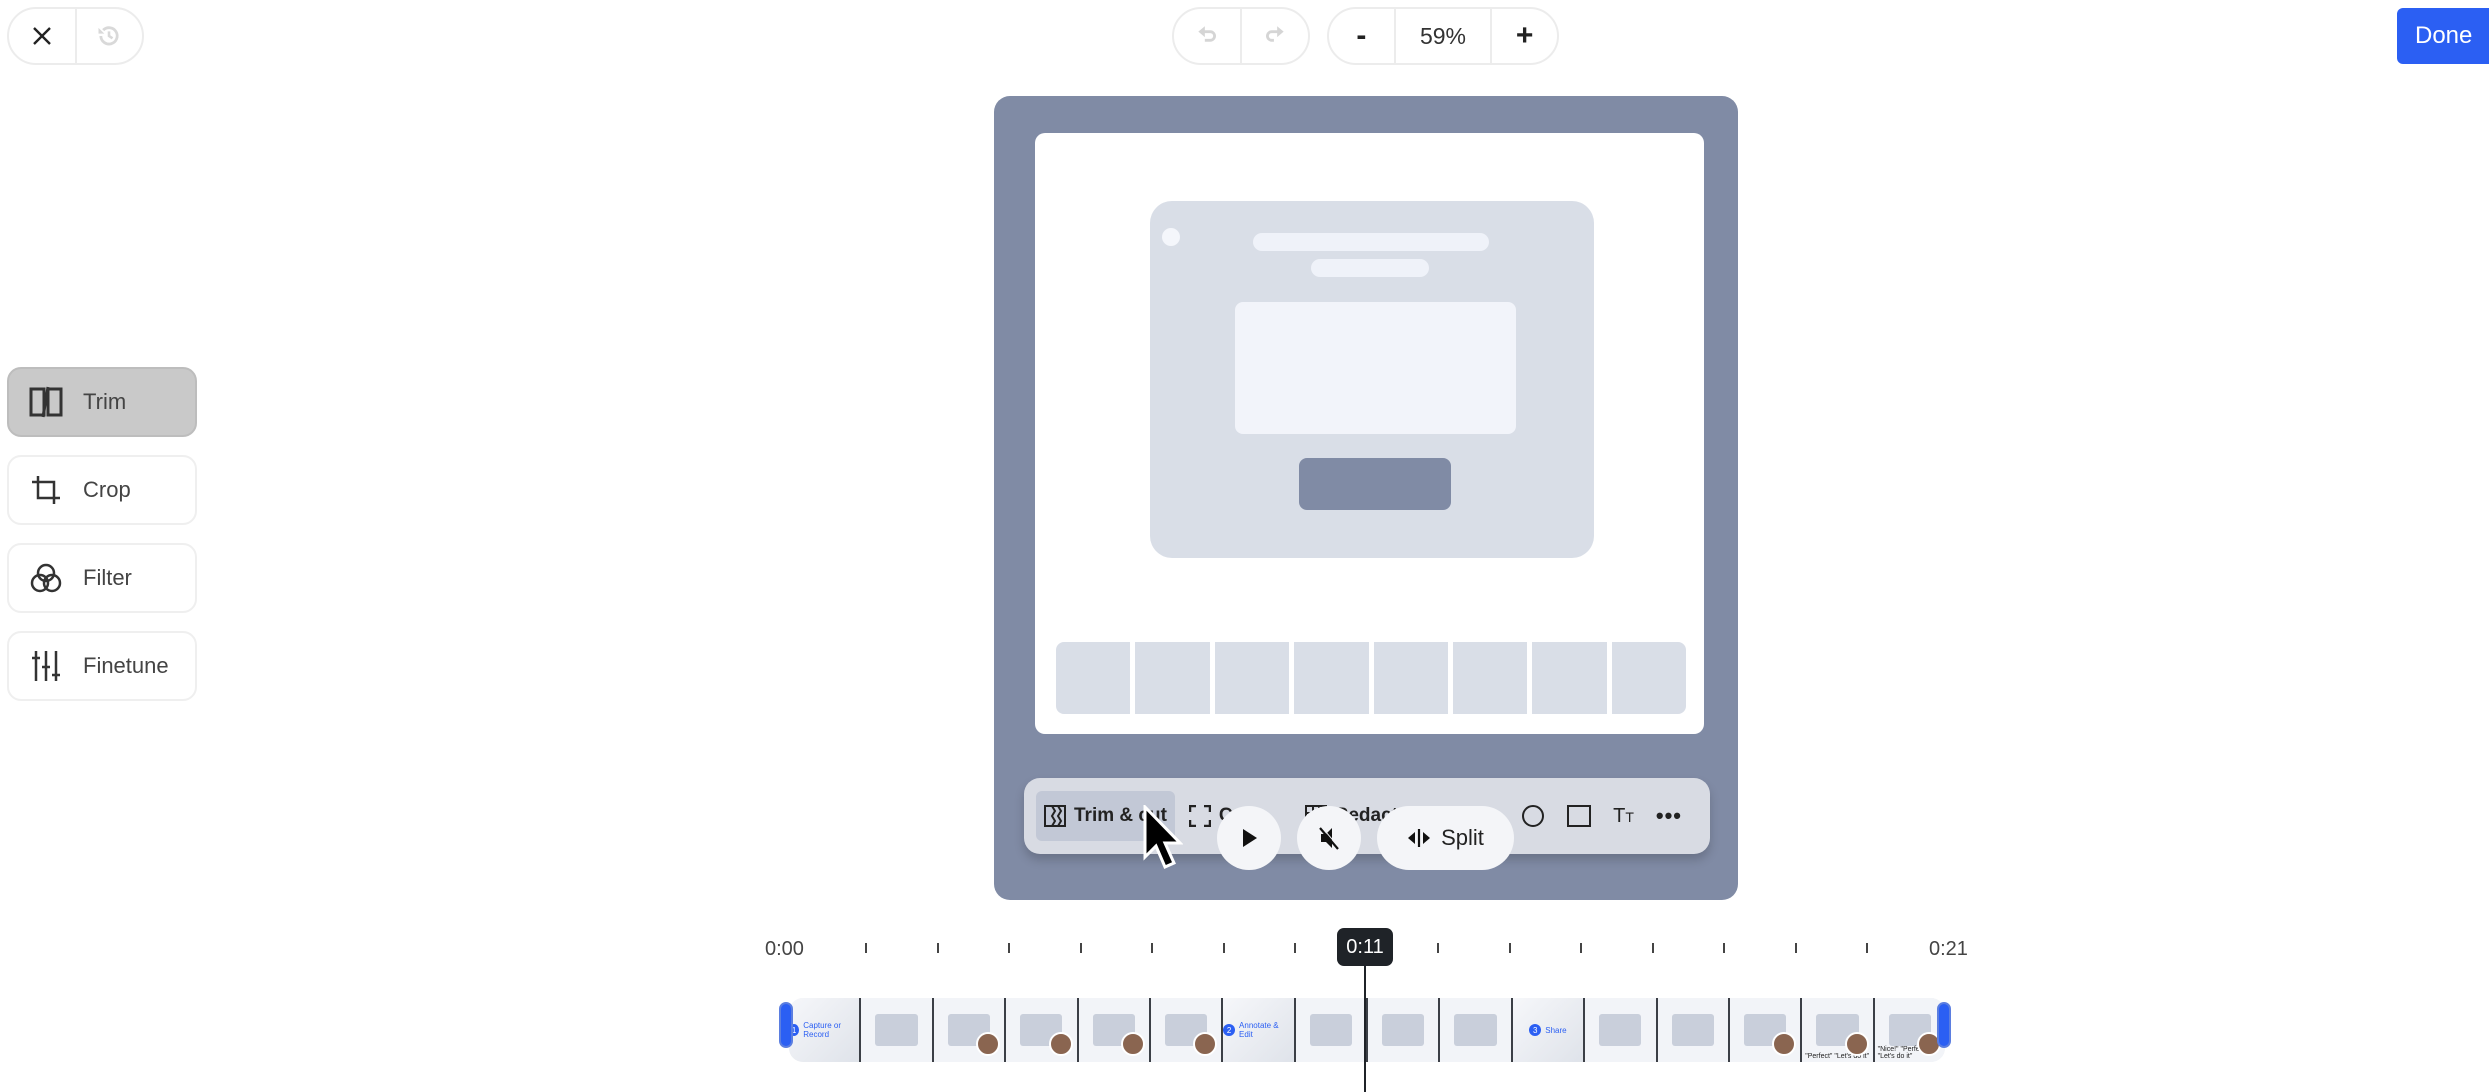 Image resolution: width=2489 pixels, height=1092 pixels. Describe the element at coordinates (1375, 484) in the screenshot. I see `video-frame-button` at that location.